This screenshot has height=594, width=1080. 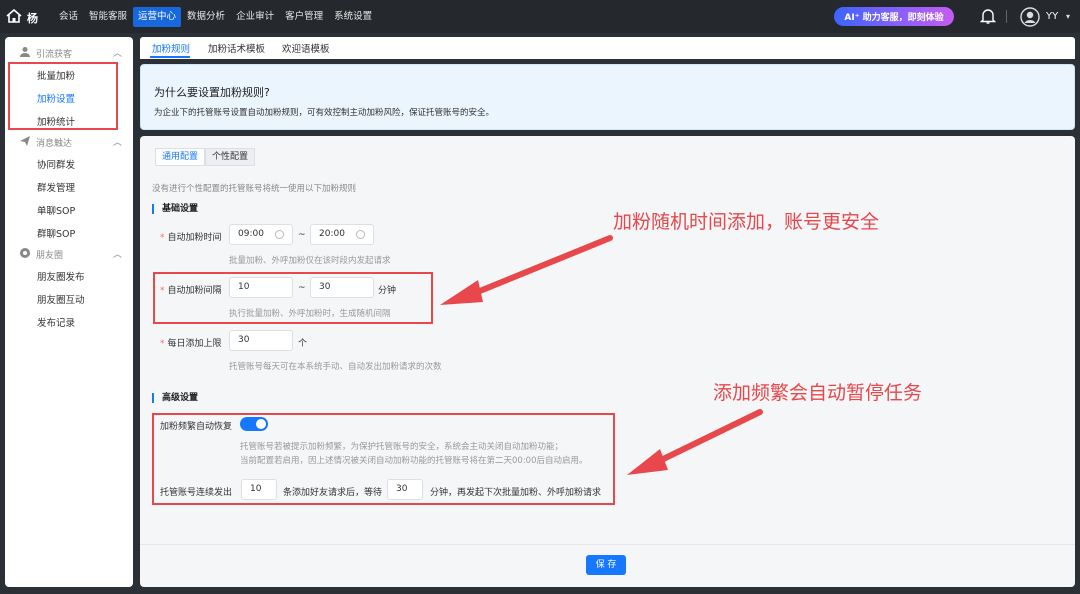 I want to click on arrow-auto-pause-head-icon, so click(x=647, y=462).